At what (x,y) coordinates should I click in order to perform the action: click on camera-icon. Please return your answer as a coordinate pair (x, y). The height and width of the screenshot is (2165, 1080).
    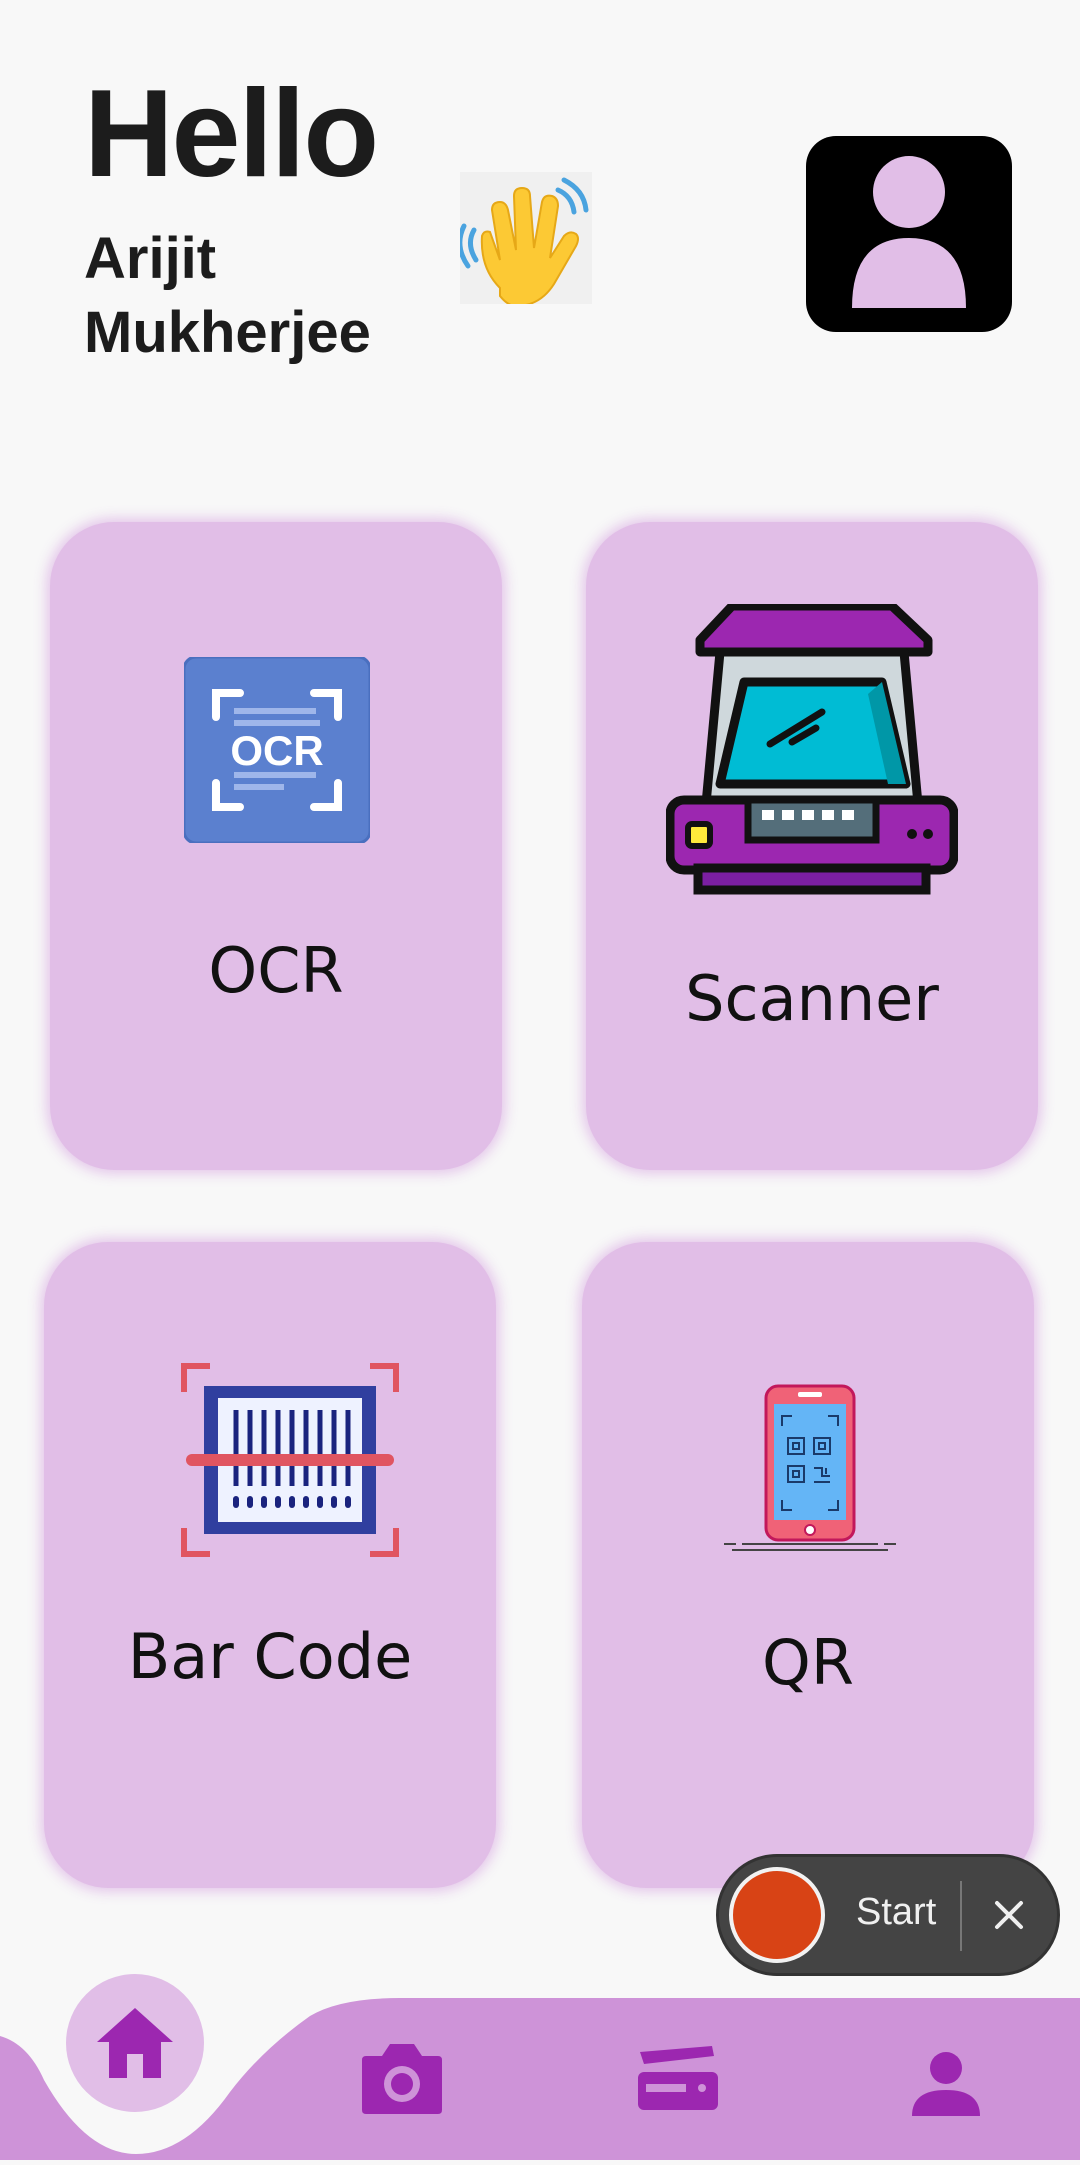
    Looking at the image, I should click on (402, 2079).